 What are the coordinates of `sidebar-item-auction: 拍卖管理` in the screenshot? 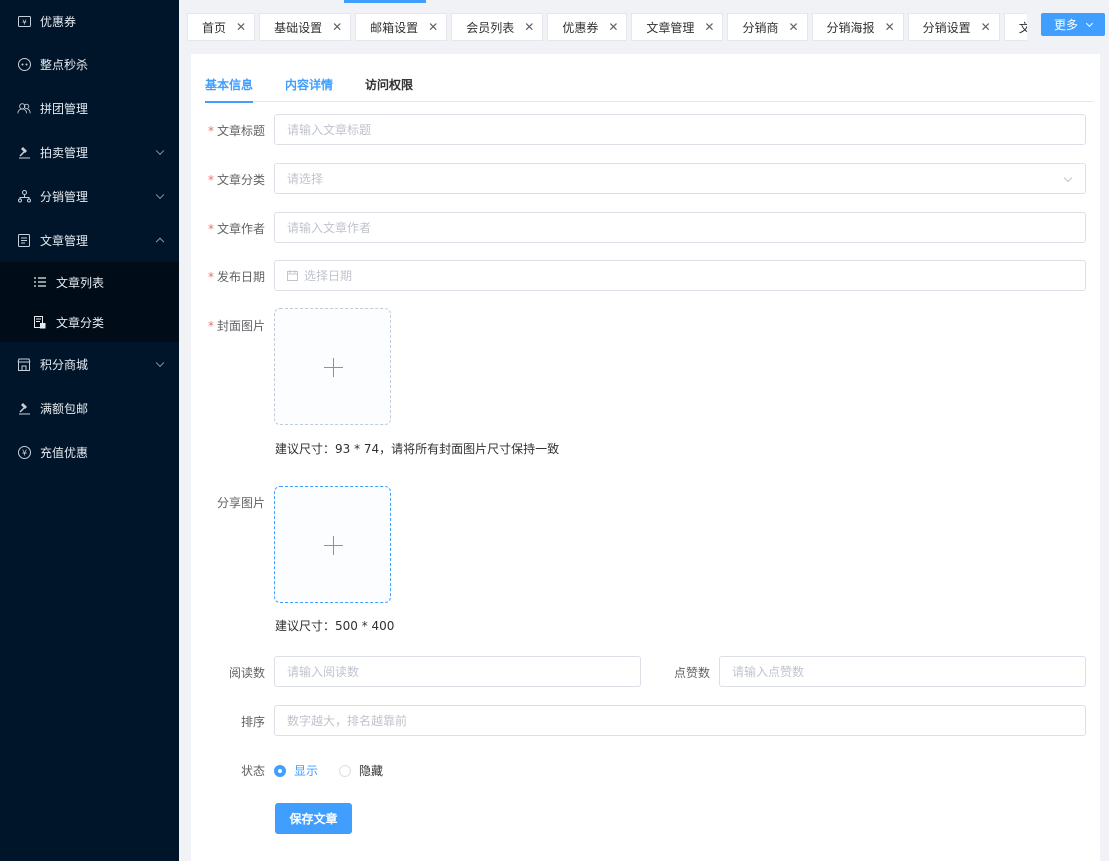 It's located at (89, 152).